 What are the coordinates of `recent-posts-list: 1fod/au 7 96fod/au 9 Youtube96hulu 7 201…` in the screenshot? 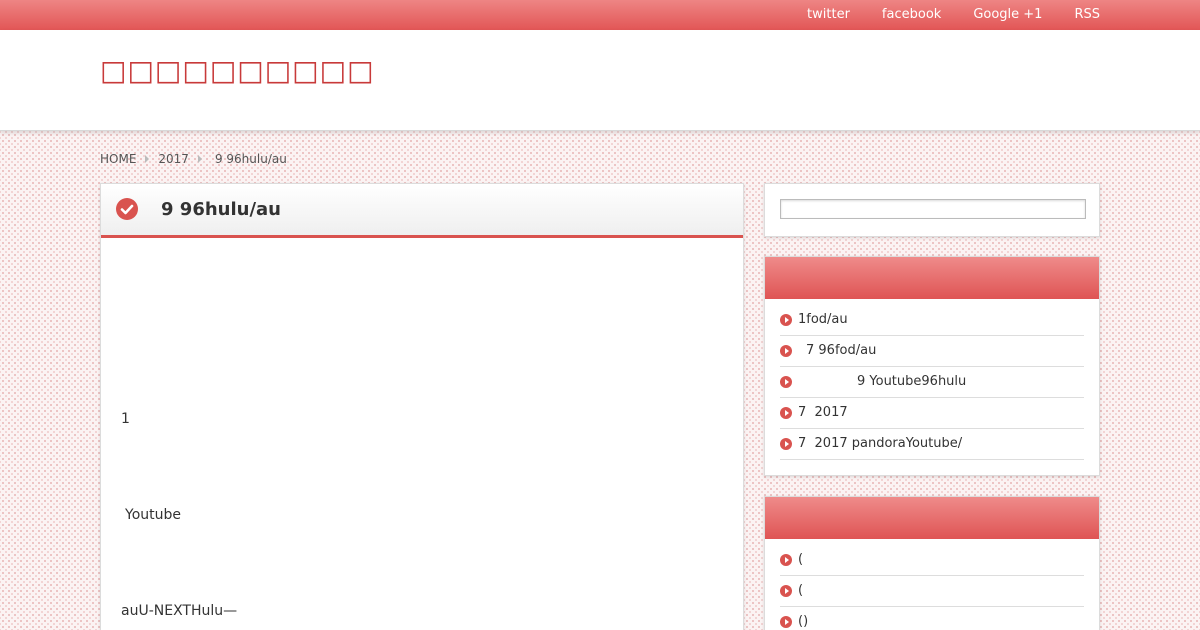 It's located at (932, 379).